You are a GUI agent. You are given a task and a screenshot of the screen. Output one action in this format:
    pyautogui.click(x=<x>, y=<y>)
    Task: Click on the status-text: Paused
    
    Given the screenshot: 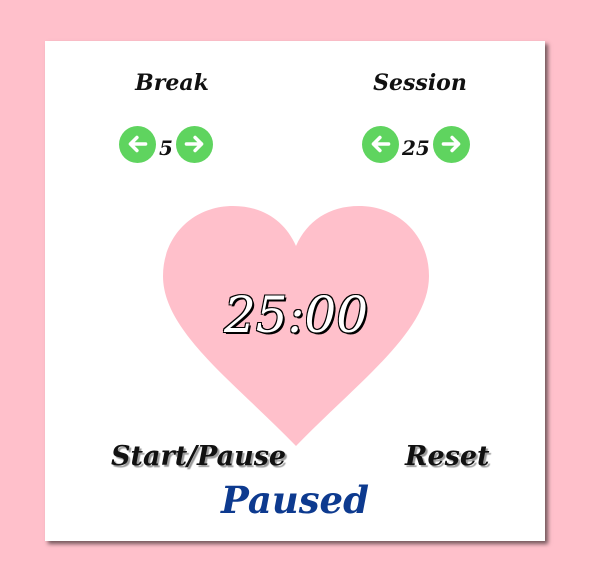 What is the action you would take?
    pyautogui.click(x=295, y=500)
    